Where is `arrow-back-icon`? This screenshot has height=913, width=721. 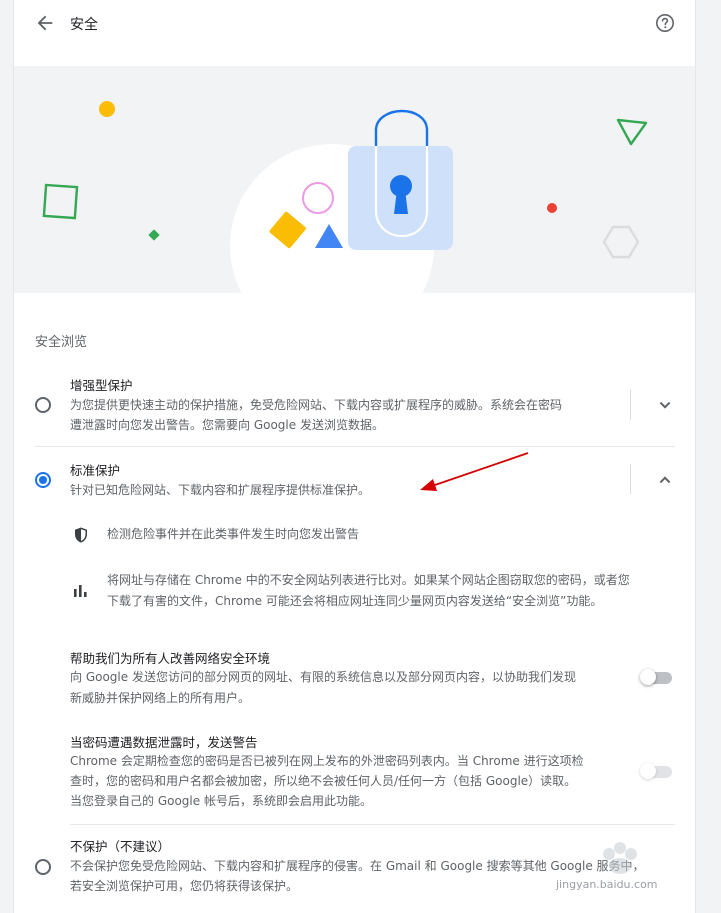
arrow-back-icon is located at coordinates (45, 23).